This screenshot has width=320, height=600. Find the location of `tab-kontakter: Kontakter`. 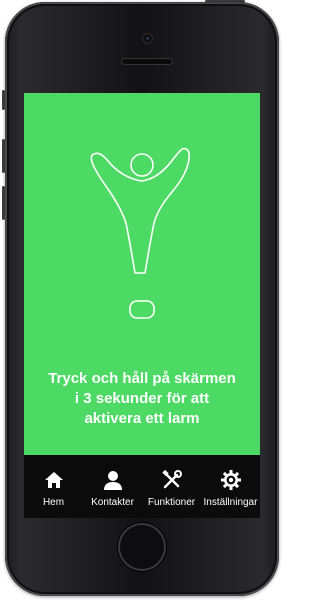

tab-kontakter: Kontakter is located at coordinates (112, 486).